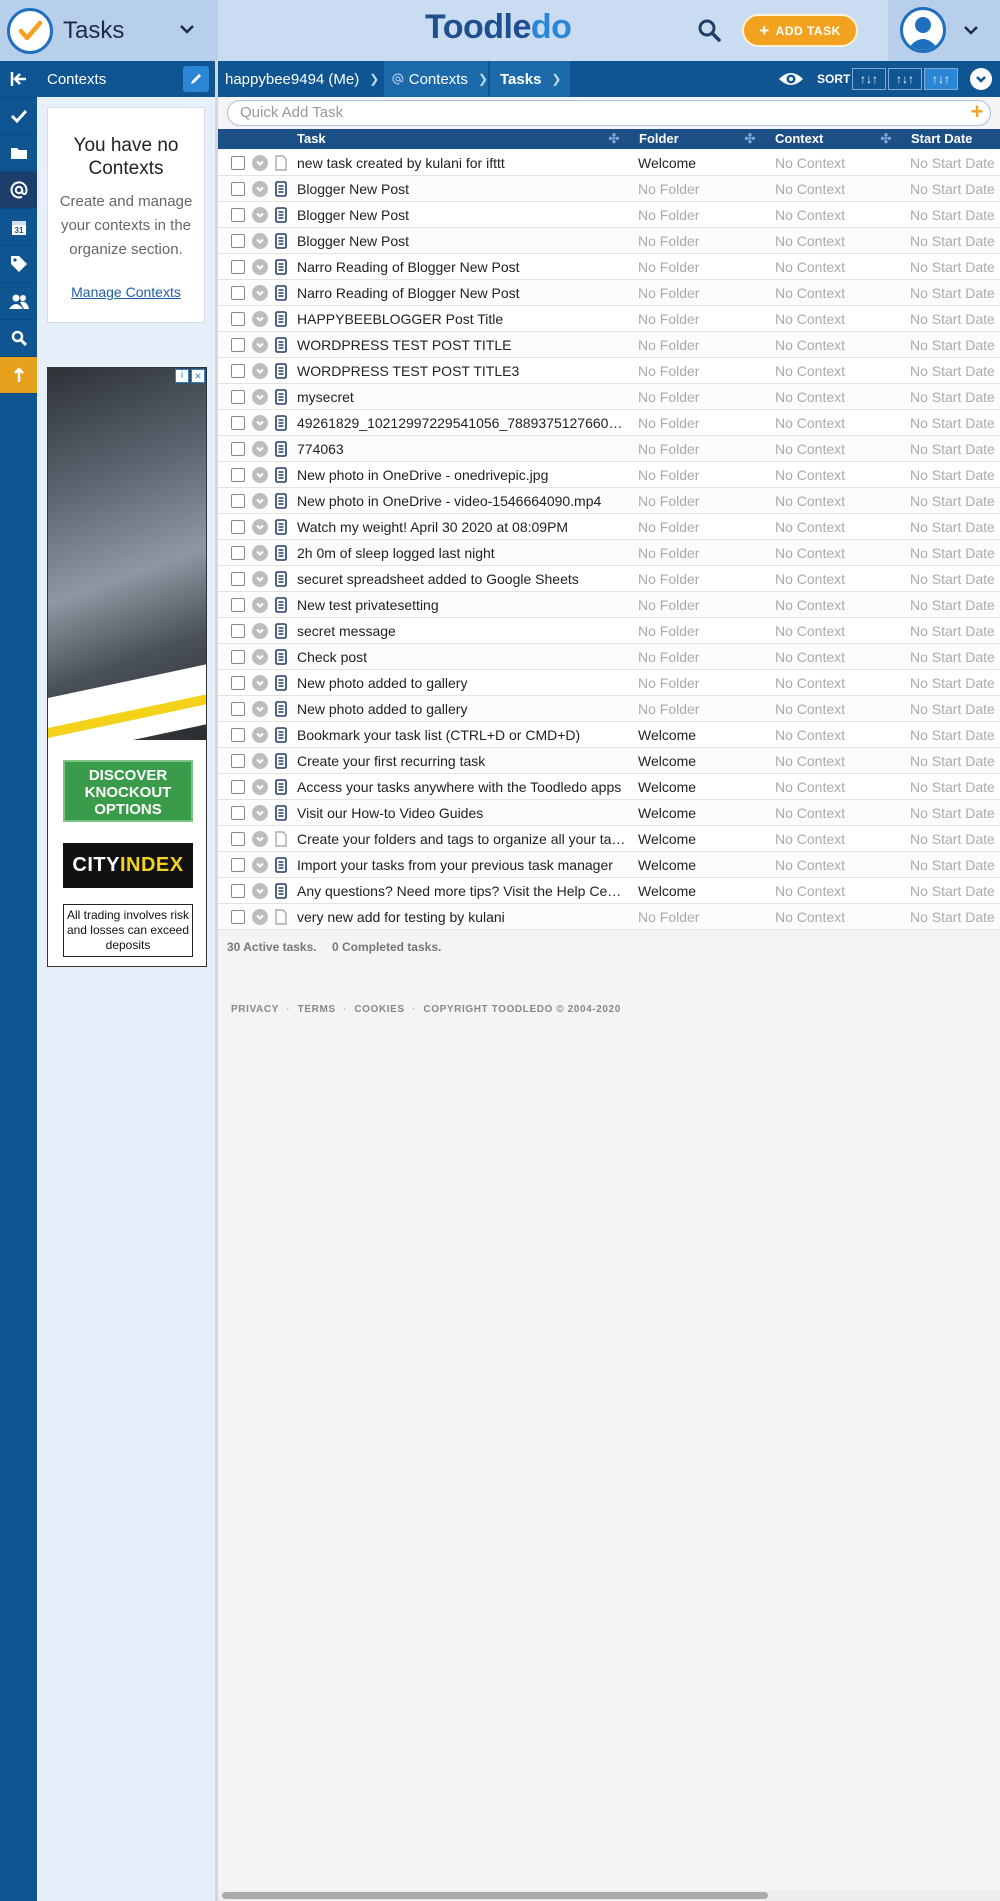  Describe the element at coordinates (800, 30) in the screenshot. I see `add-task-button: + ADD TASK` at that location.